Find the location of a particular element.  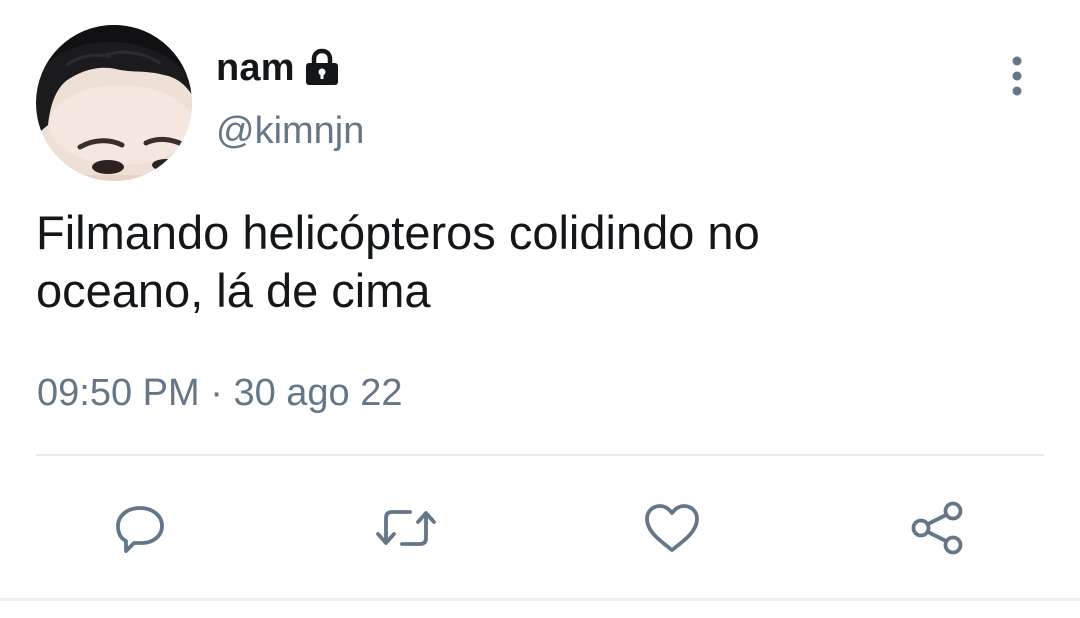

tweet-timestamp: 09:50 PM · 30 ago 22 is located at coordinates (220, 393).